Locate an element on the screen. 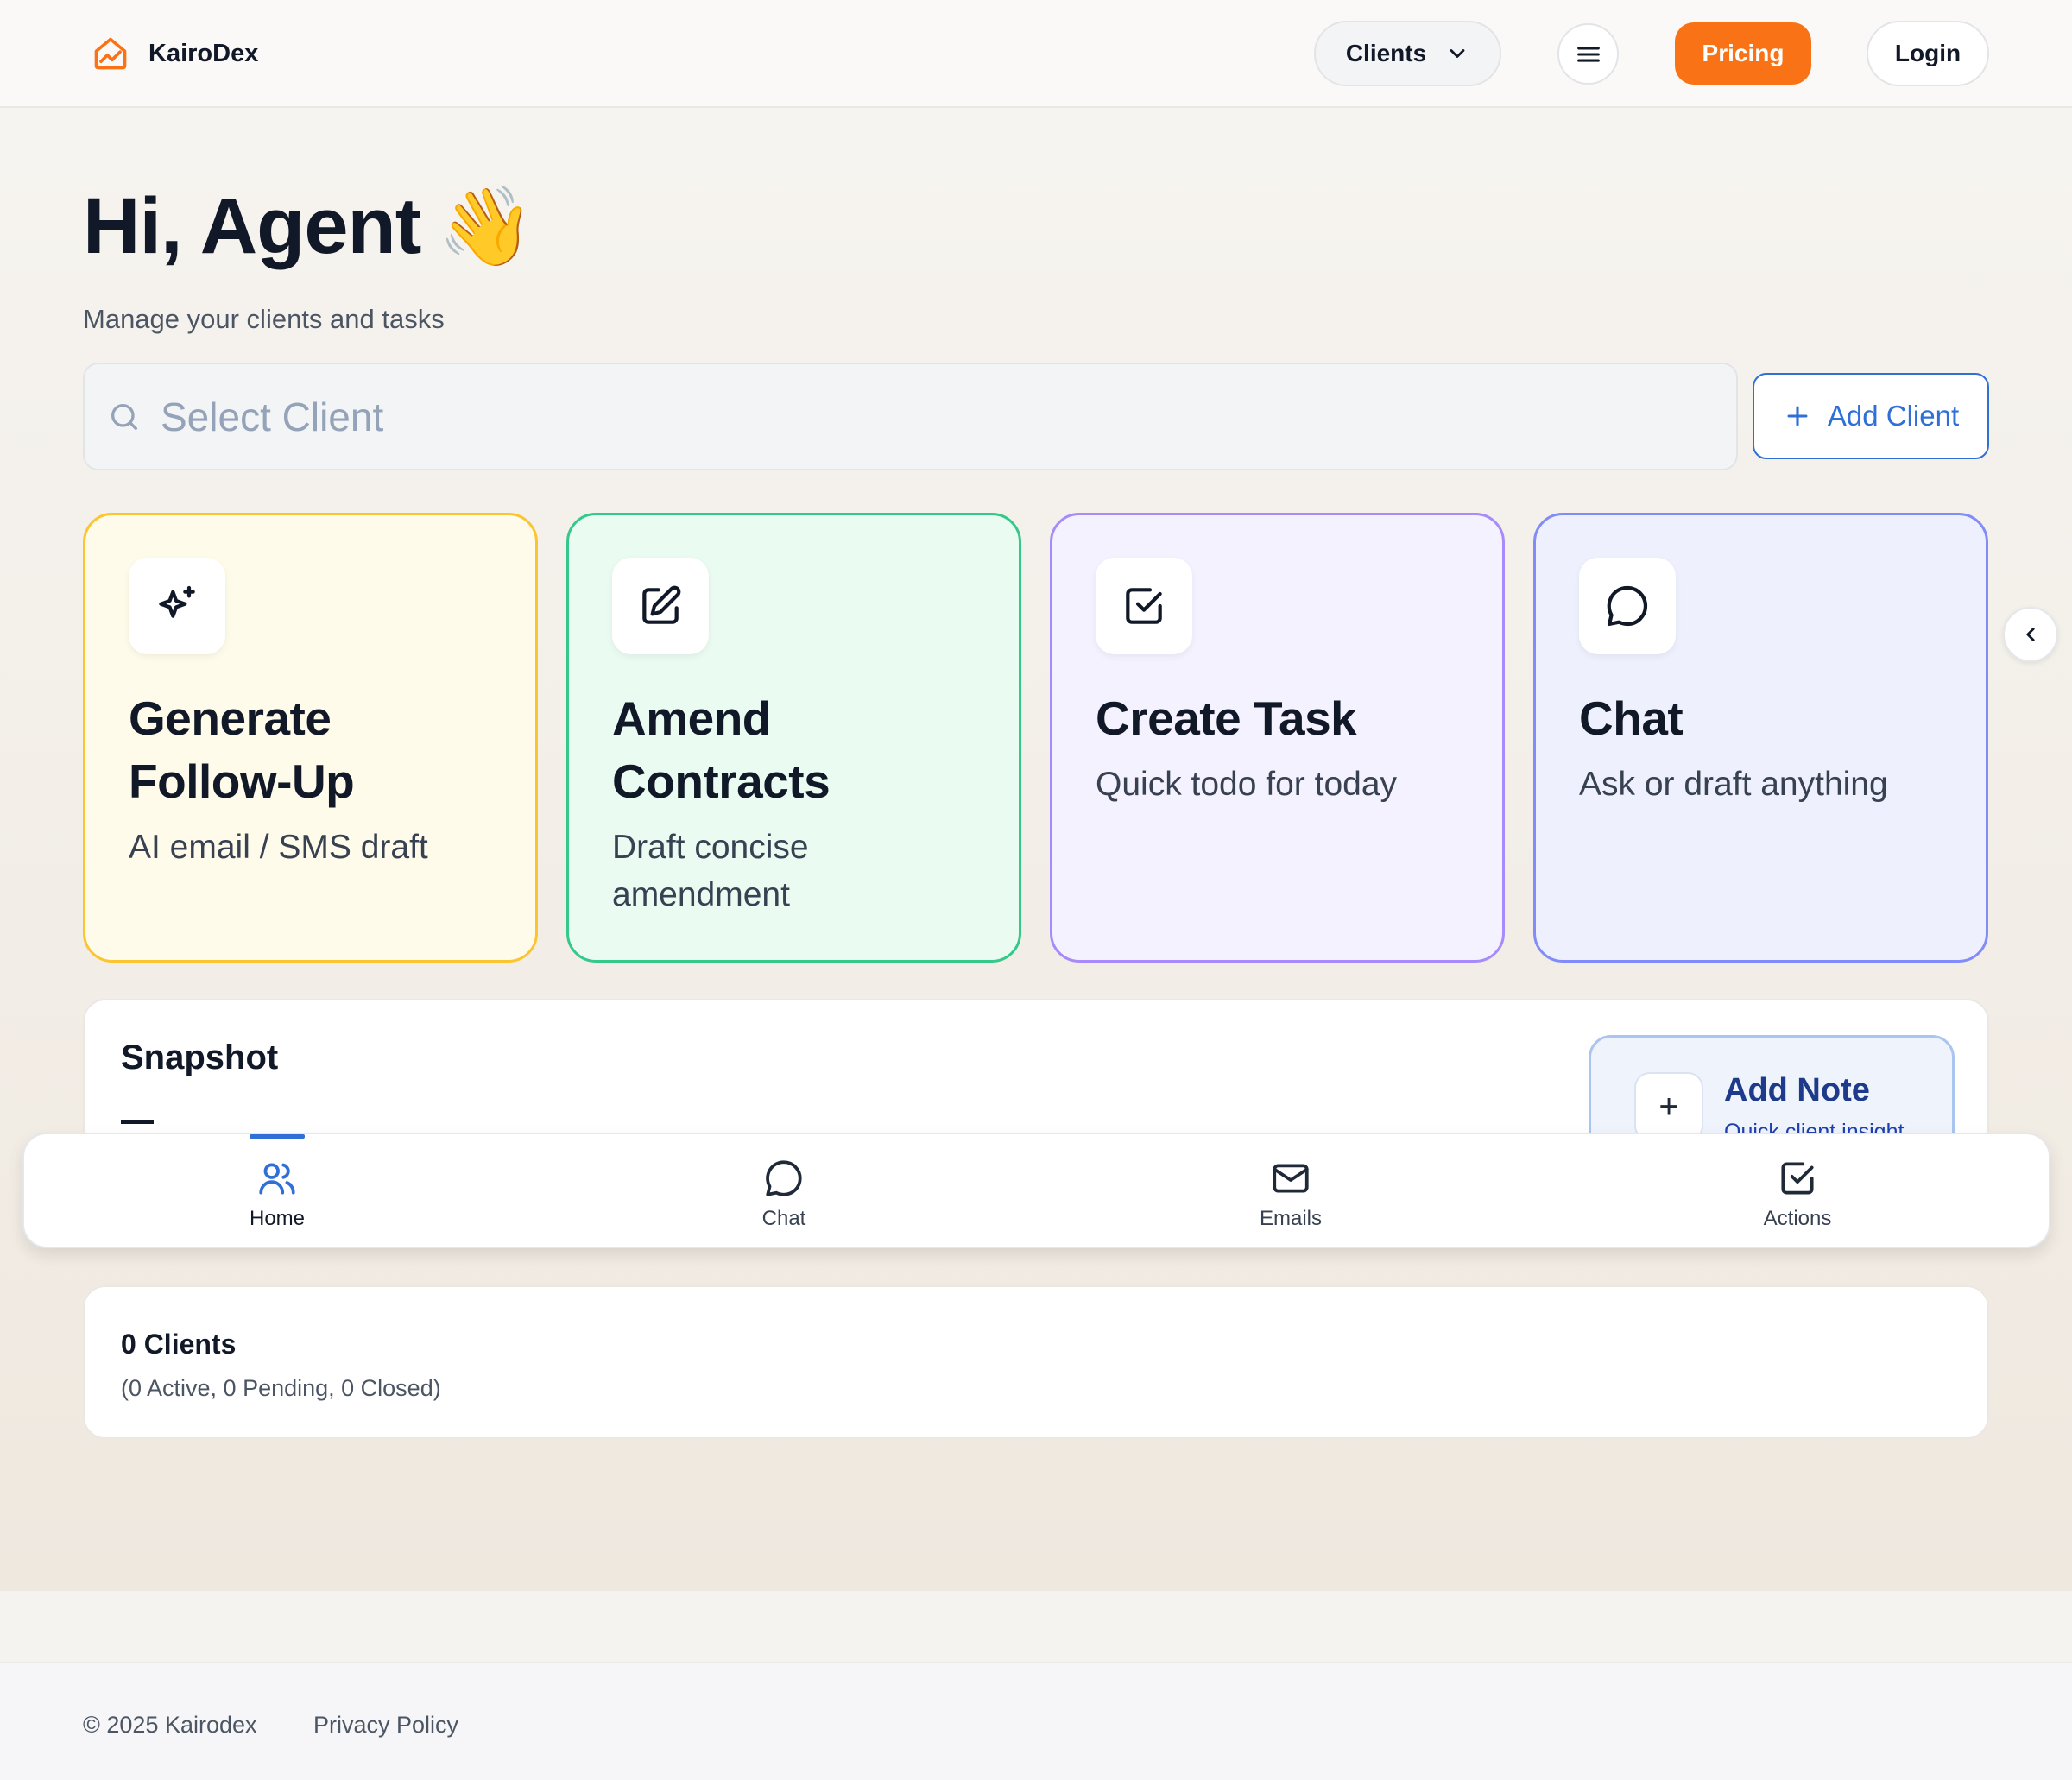  mail-icon is located at coordinates (1291, 1178).